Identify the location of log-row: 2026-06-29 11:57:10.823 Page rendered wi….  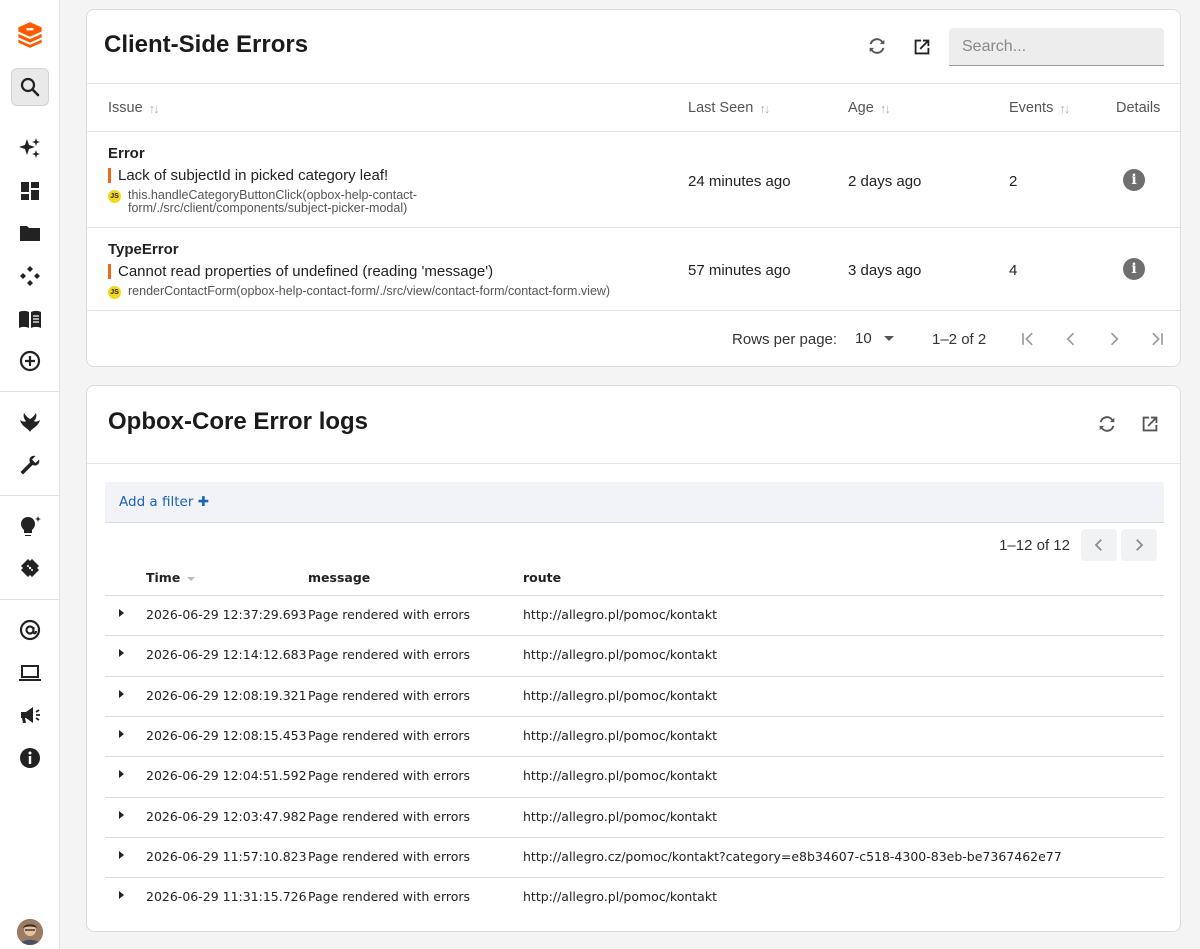
(634, 857).